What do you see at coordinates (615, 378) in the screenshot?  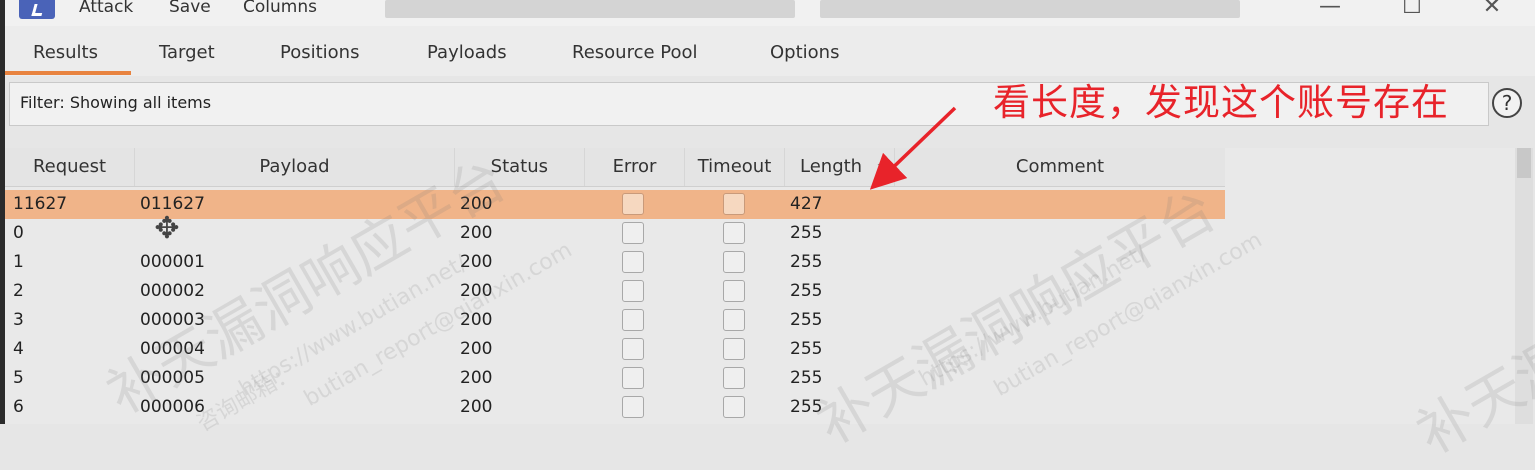 I see `table-row: 5 000005 200 255` at bounding box center [615, 378].